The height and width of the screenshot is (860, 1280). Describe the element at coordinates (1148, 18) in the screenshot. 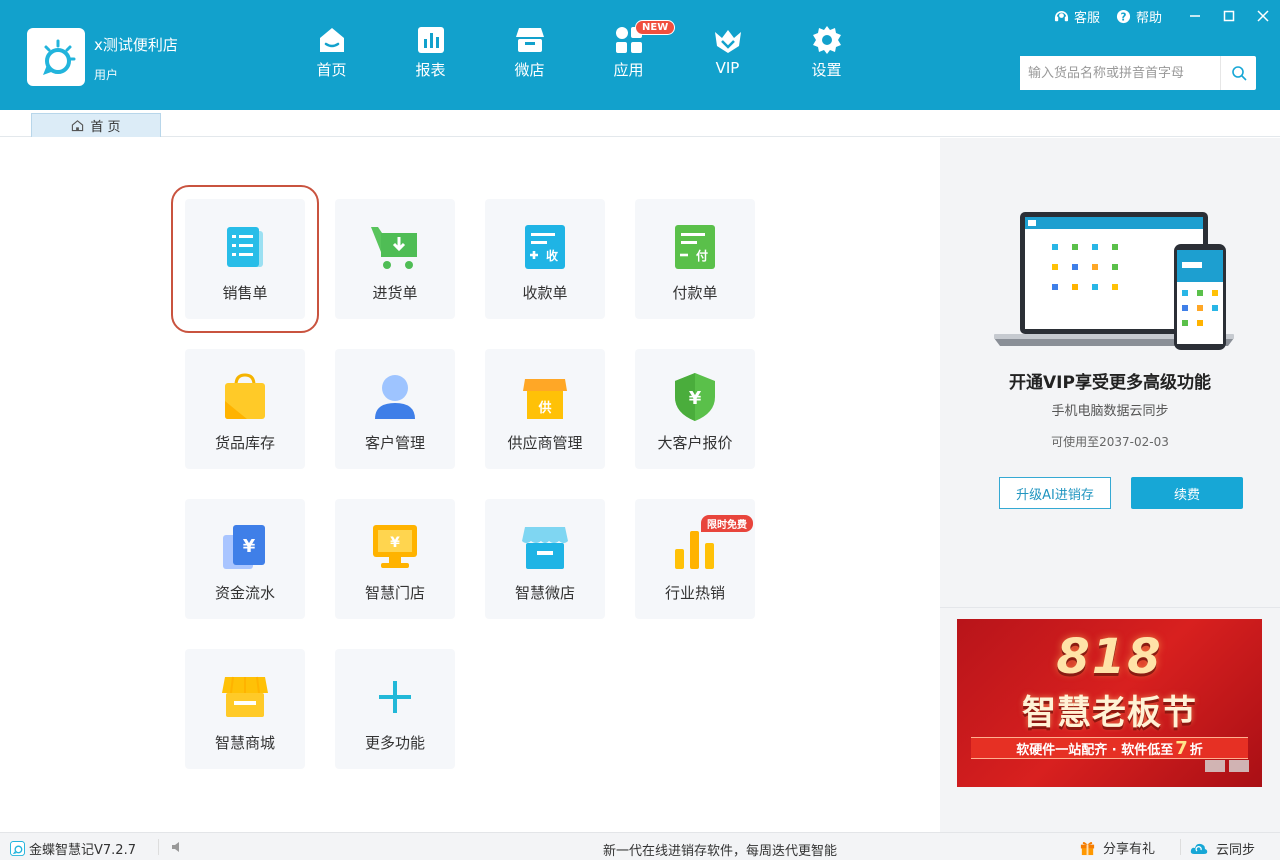

I see `help-label: 帮助` at that location.